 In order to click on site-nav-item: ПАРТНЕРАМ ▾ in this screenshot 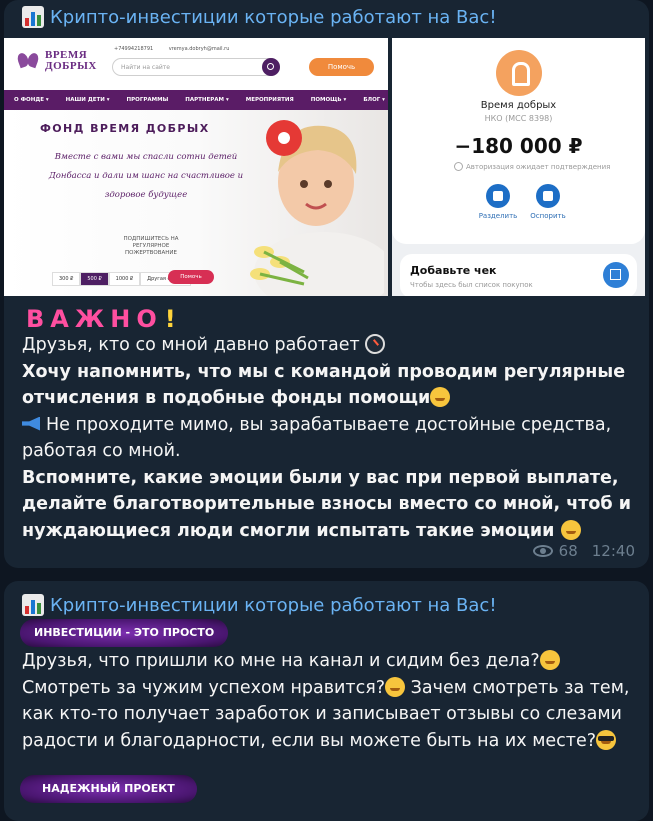, I will do `click(207, 100)`.